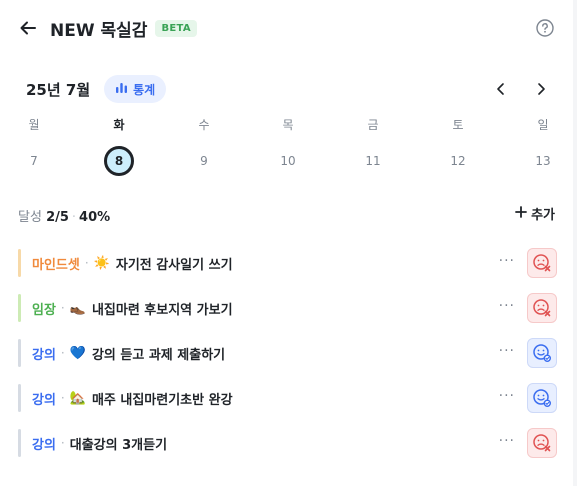 The height and width of the screenshot is (486, 577). I want to click on page-title: NEW 목실감, so click(99, 30).